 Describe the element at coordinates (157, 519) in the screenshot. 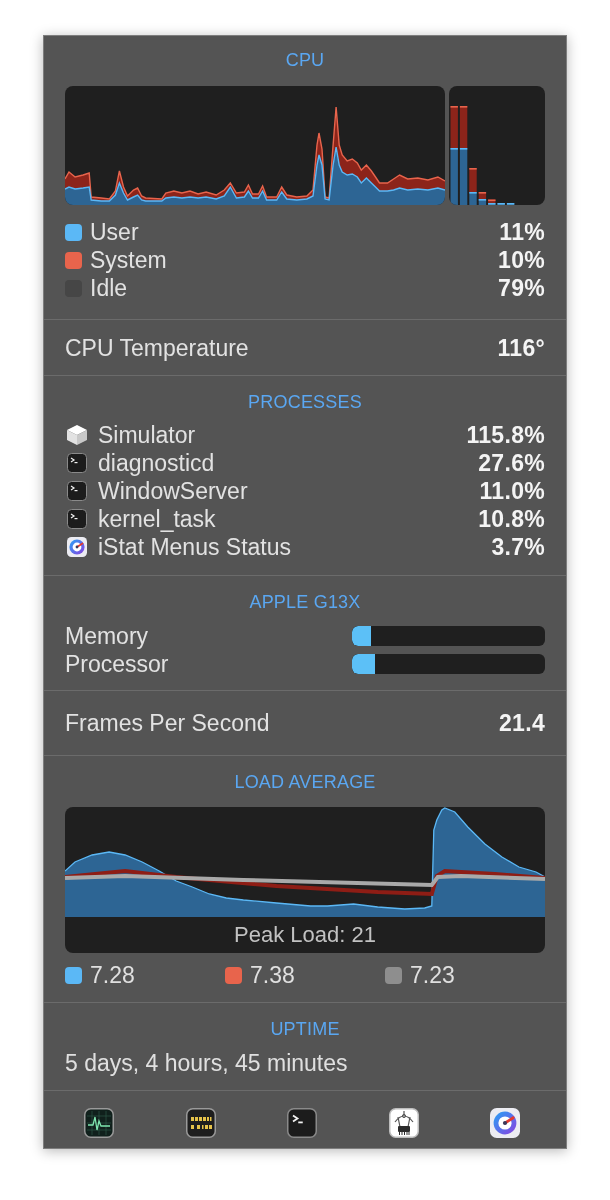

I see `process-name: kernel_task` at that location.